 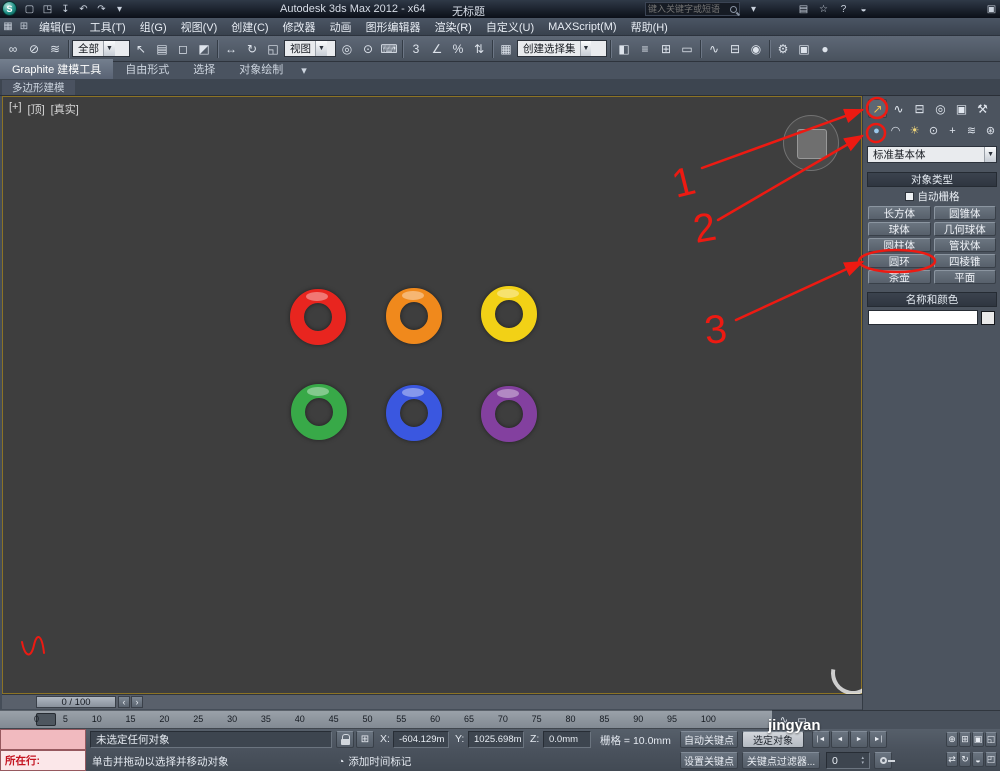 What do you see at coordinates (899, 277) in the screenshot?
I see `obj-teapot-button: 茶壶` at bounding box center [899, 277].